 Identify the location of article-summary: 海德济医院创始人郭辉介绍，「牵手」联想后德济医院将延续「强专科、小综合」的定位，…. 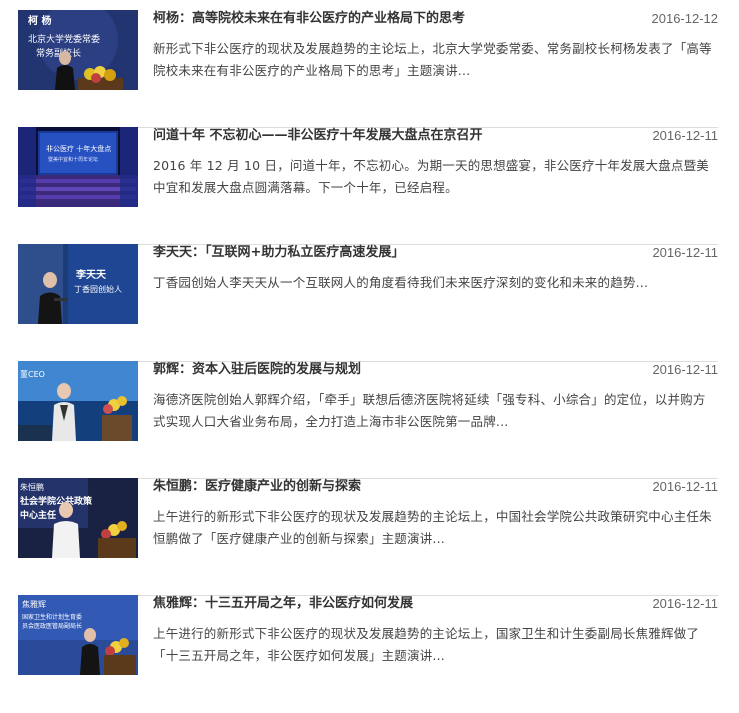
(429, 410).